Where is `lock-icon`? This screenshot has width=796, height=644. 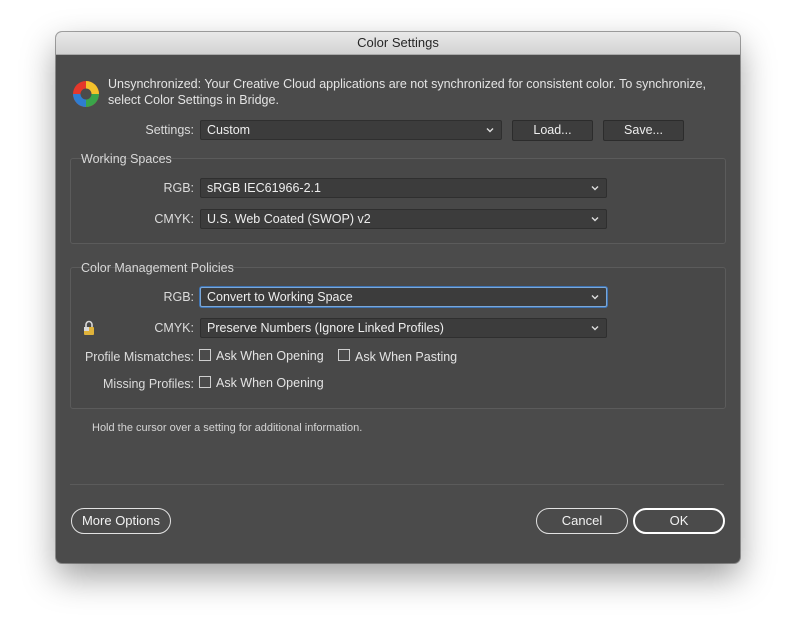 lock-icon is located at coordinates (89, 327).